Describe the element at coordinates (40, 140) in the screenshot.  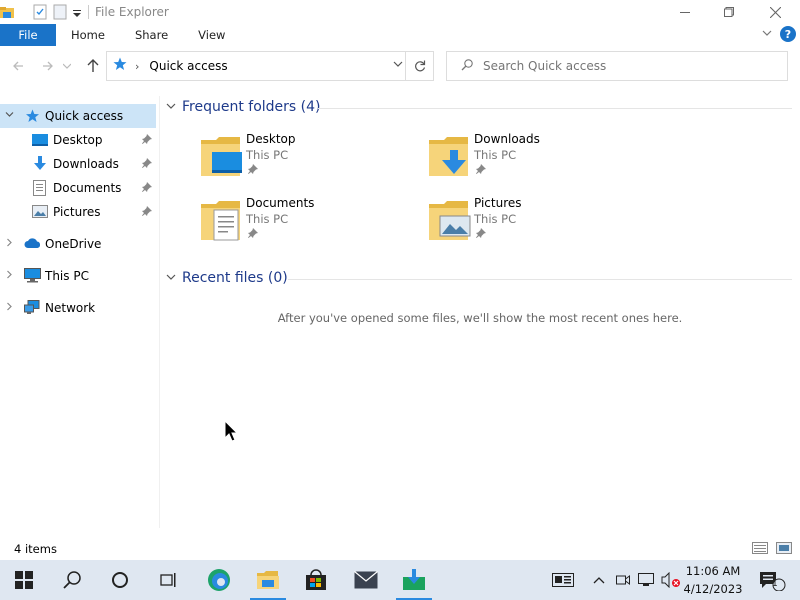
I see `desktop-icon` at that location.